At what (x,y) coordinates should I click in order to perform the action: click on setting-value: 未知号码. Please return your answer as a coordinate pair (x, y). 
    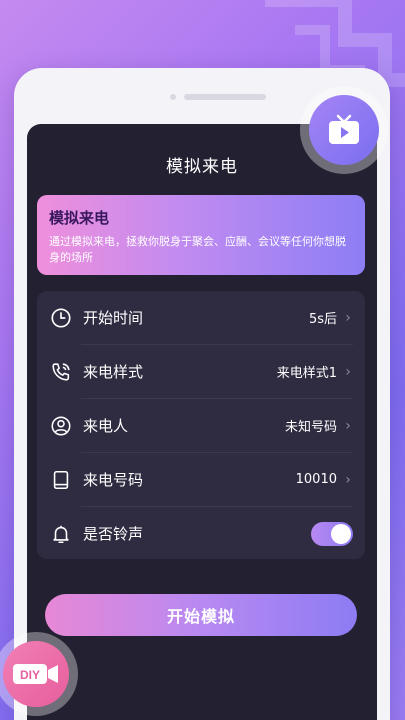
    Looking at the image, I should click on (310, 427).